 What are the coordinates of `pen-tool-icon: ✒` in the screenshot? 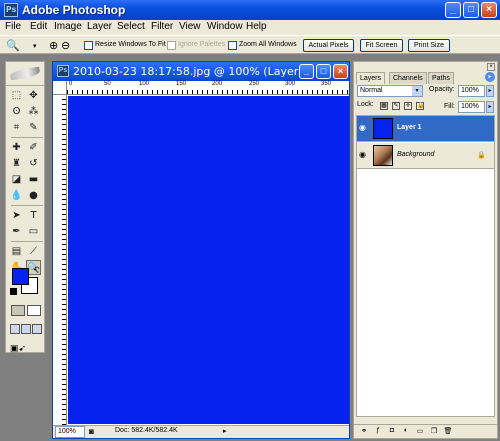 It's located at (16, 231).